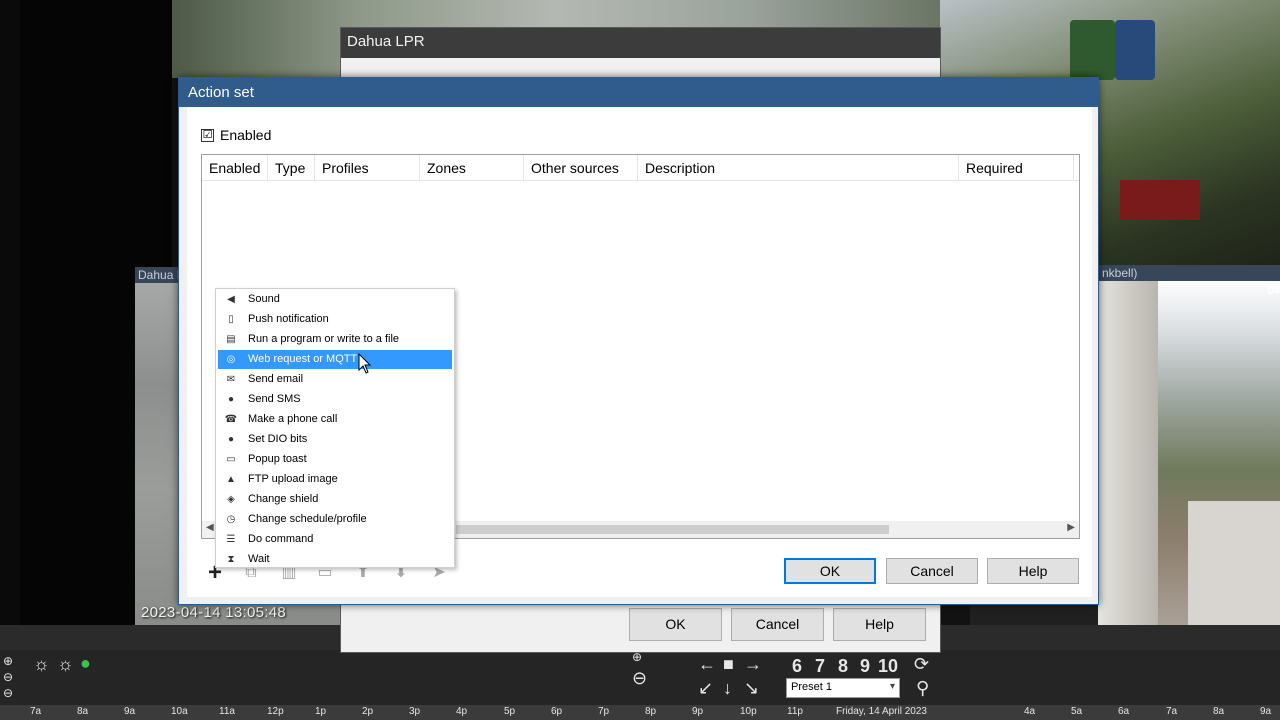 This screenshot has height=720, width=1280. I want to click on column-other-sources: Other sources, so click(581, 168).